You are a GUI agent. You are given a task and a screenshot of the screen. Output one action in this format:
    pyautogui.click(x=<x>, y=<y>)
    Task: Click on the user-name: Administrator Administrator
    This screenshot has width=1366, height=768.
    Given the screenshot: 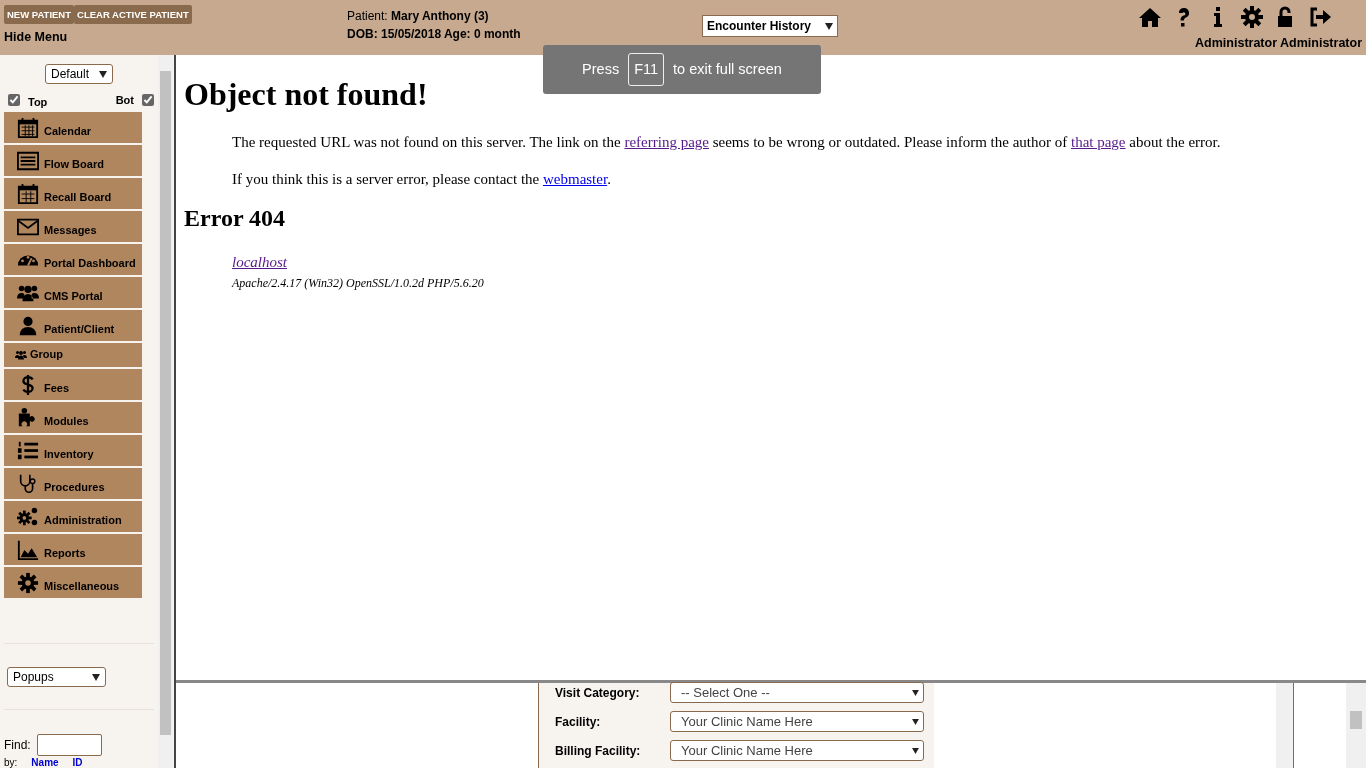 What is the action you would take?
    pyautogui.click(x=1278, y=43)
    